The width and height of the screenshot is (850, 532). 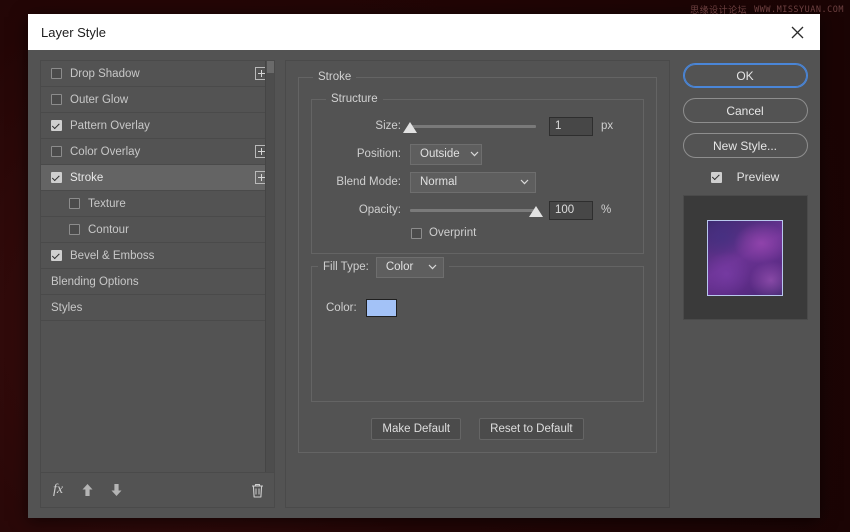 I want to click on dialog-title: Layer Style, so click(x=74, y=32).